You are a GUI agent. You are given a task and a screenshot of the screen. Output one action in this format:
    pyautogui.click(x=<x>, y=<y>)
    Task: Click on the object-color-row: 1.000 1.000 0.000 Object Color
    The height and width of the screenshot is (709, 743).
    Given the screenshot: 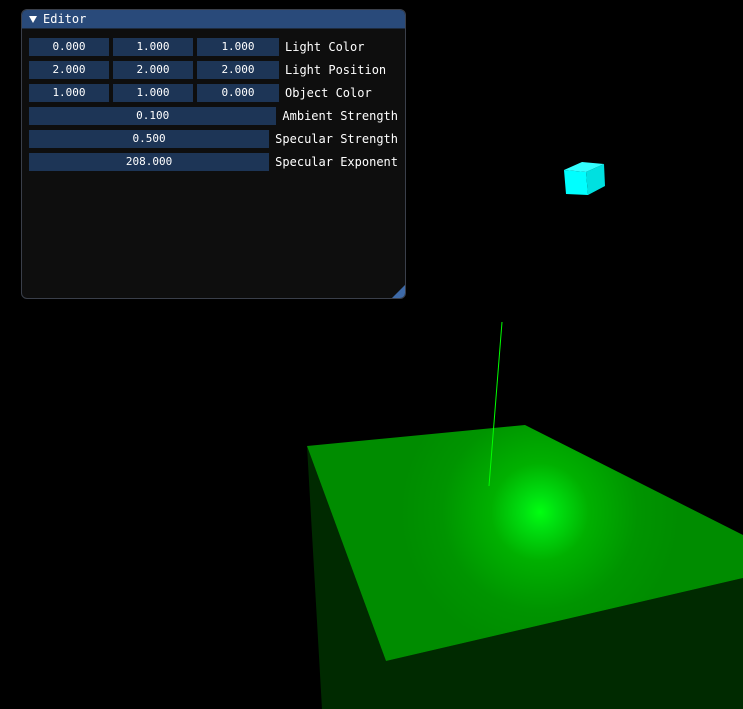 What is the action you would take?
    pyautogui.click(x=213, y=93)
    